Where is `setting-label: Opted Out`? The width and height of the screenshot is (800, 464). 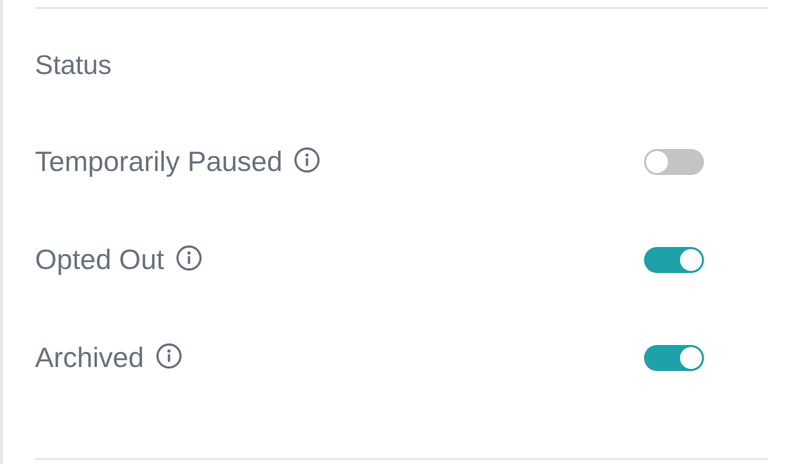 setting-label: Opted Out is located at coordinates (99, 260).